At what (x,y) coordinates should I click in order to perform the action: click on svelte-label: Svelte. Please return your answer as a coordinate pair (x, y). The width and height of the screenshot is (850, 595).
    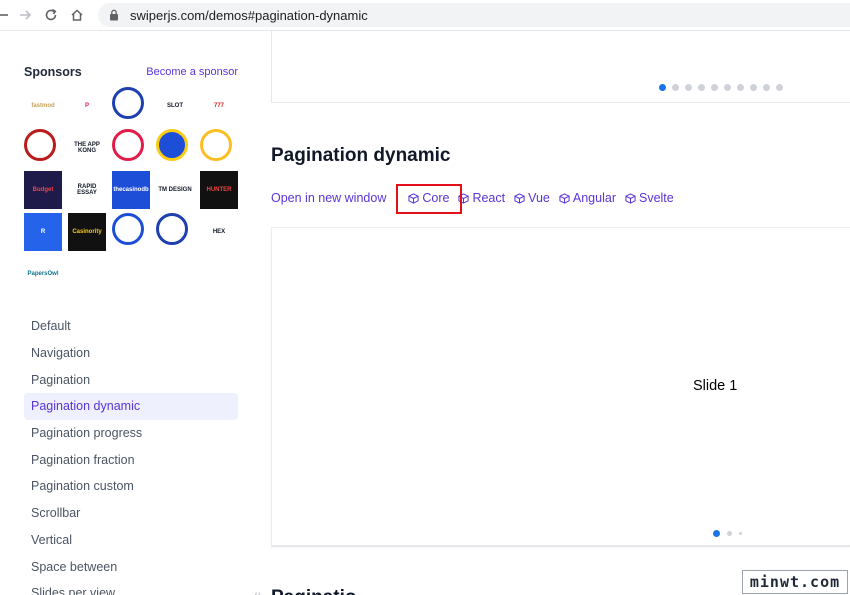
    Looking at the image, I should click on (656, 198).